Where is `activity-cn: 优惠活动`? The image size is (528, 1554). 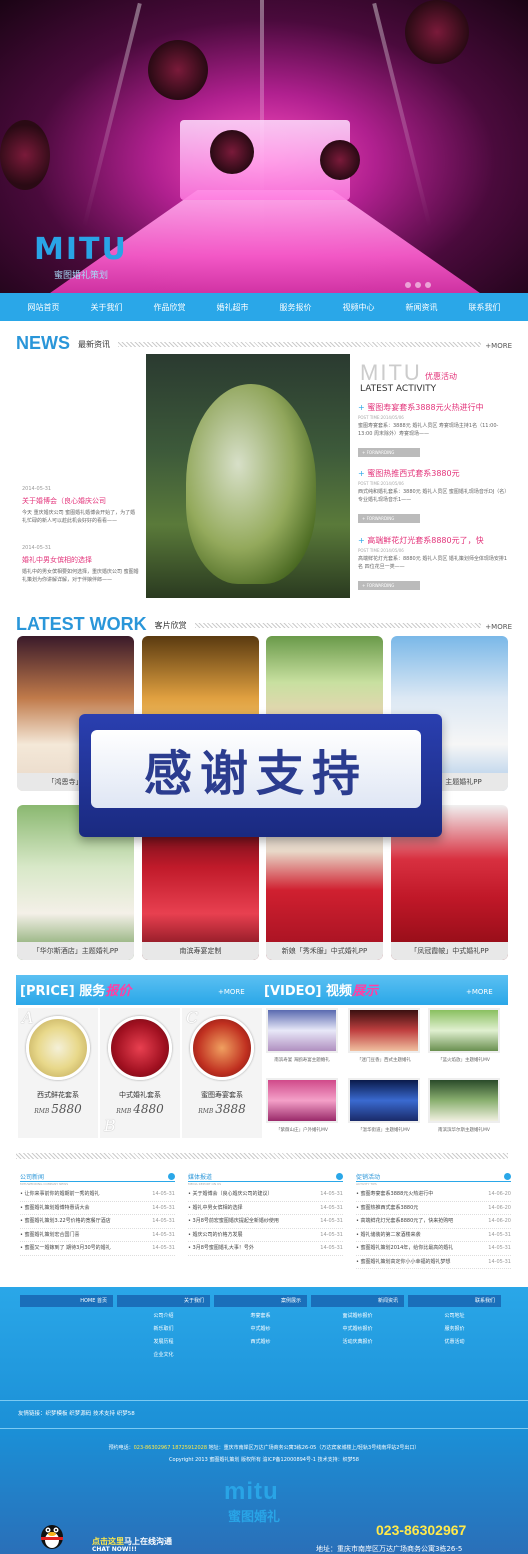 activity-cn: 优惠活动 is located at coordinates (441, 376).